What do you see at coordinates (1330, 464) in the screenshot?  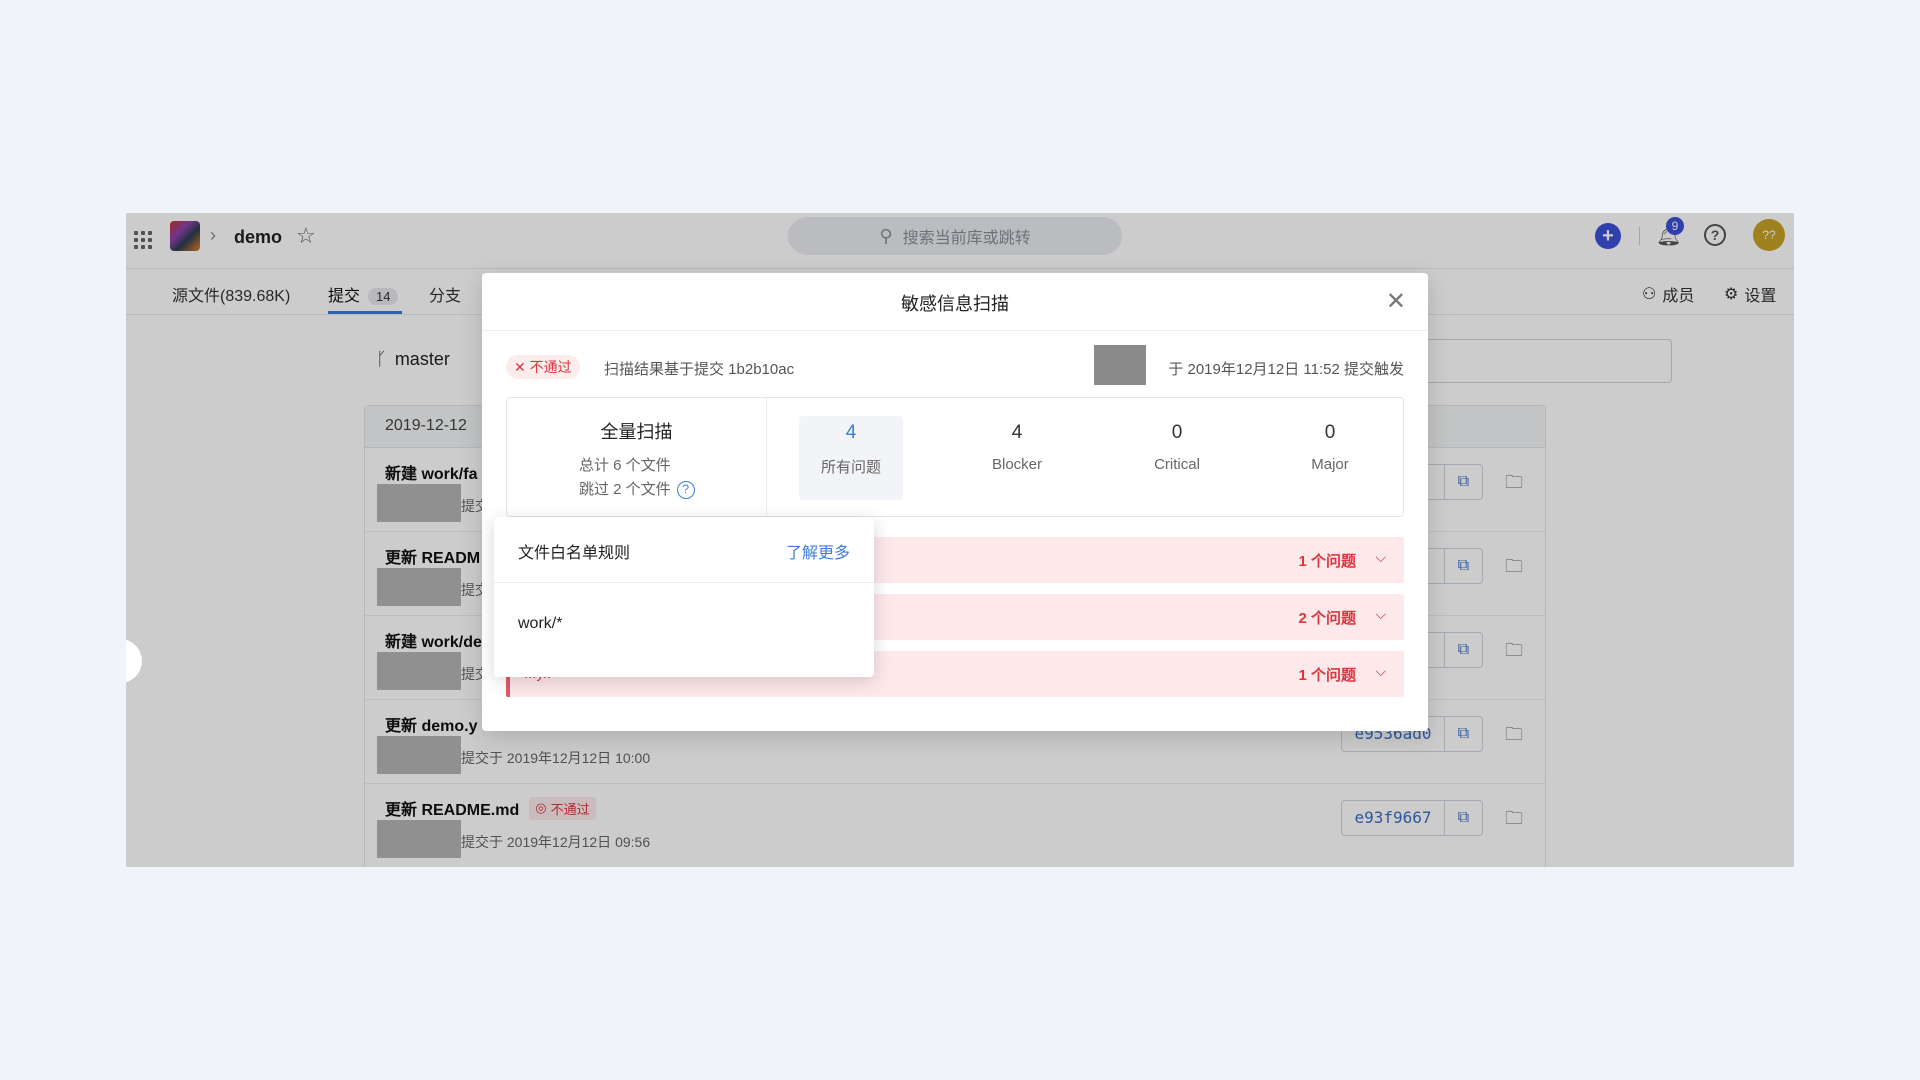 I see `stat-label: Major` at bounding box center [1330, 464].